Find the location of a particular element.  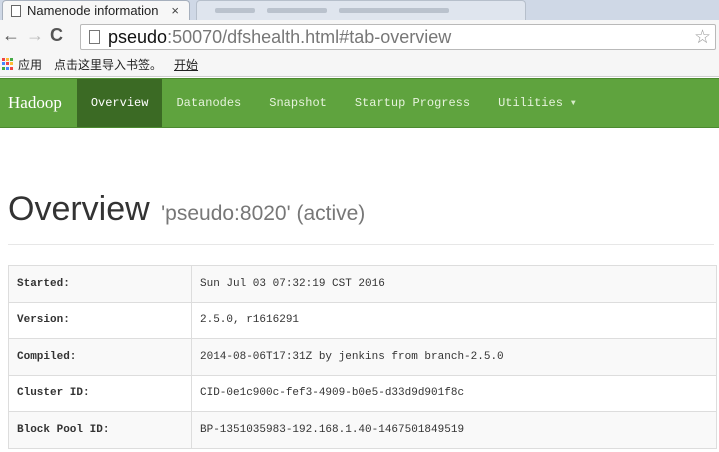

tab-utilities: Utilities ▼ is located at coordinates (537, 103).